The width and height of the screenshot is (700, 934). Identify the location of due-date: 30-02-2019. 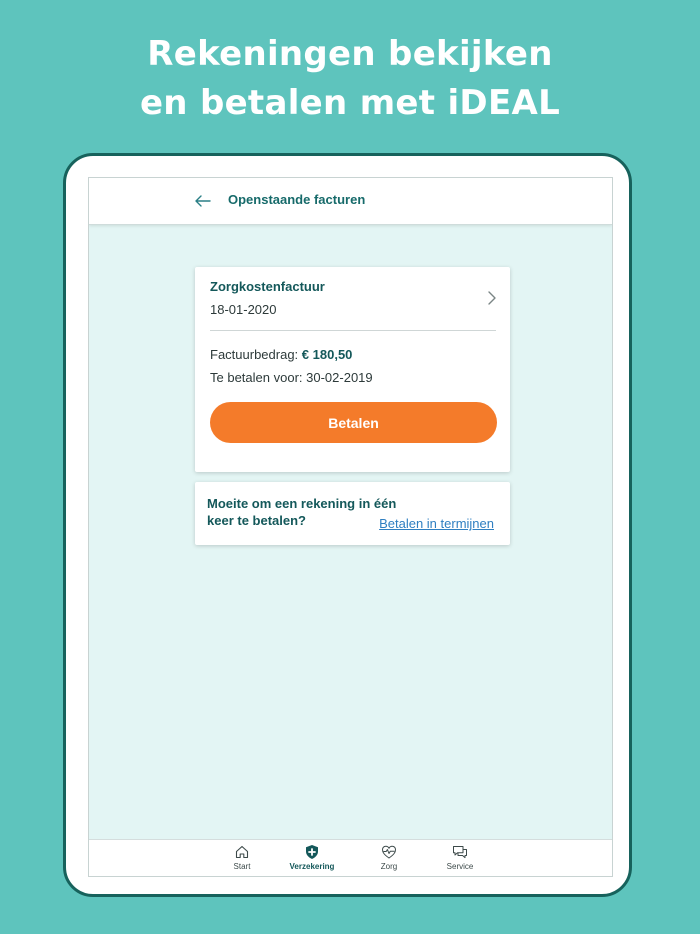
(339, 377).